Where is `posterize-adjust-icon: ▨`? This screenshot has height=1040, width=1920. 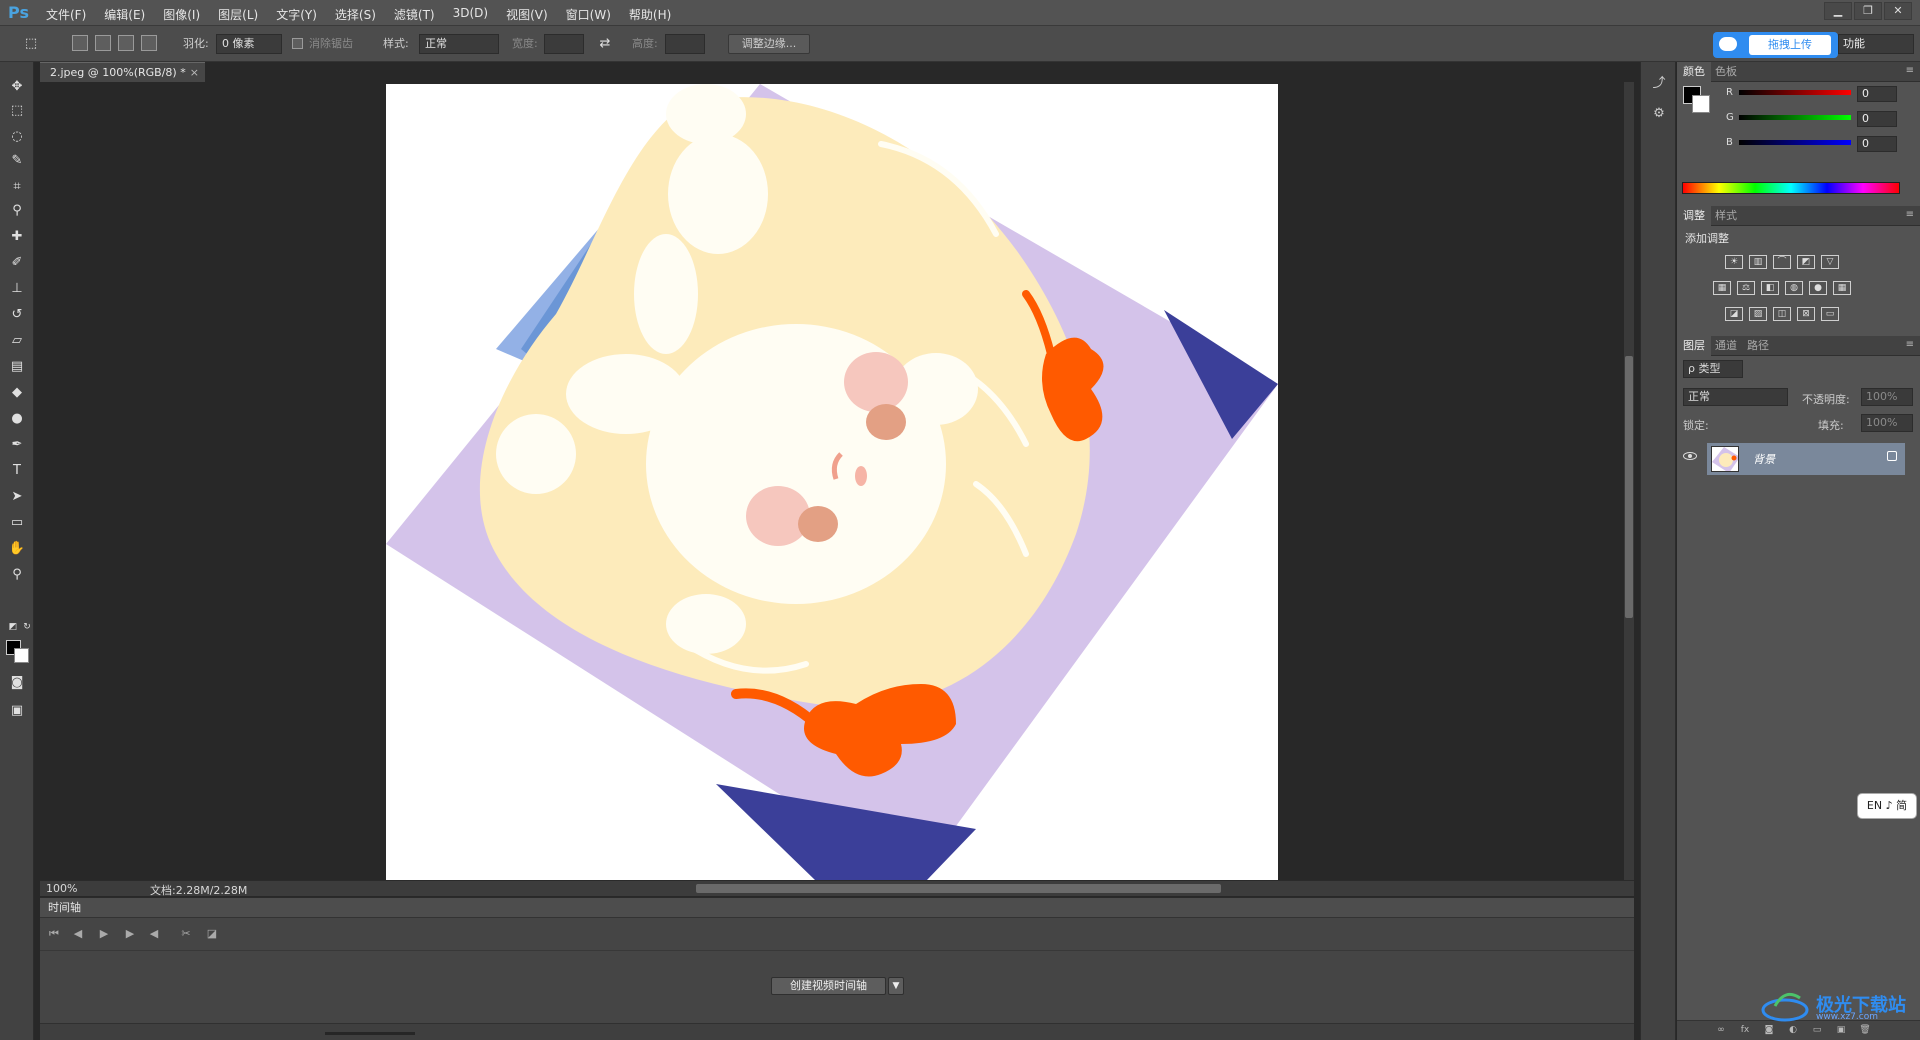 posterize-adjust-icon: ▨ is located at coordinates (1758, 314).